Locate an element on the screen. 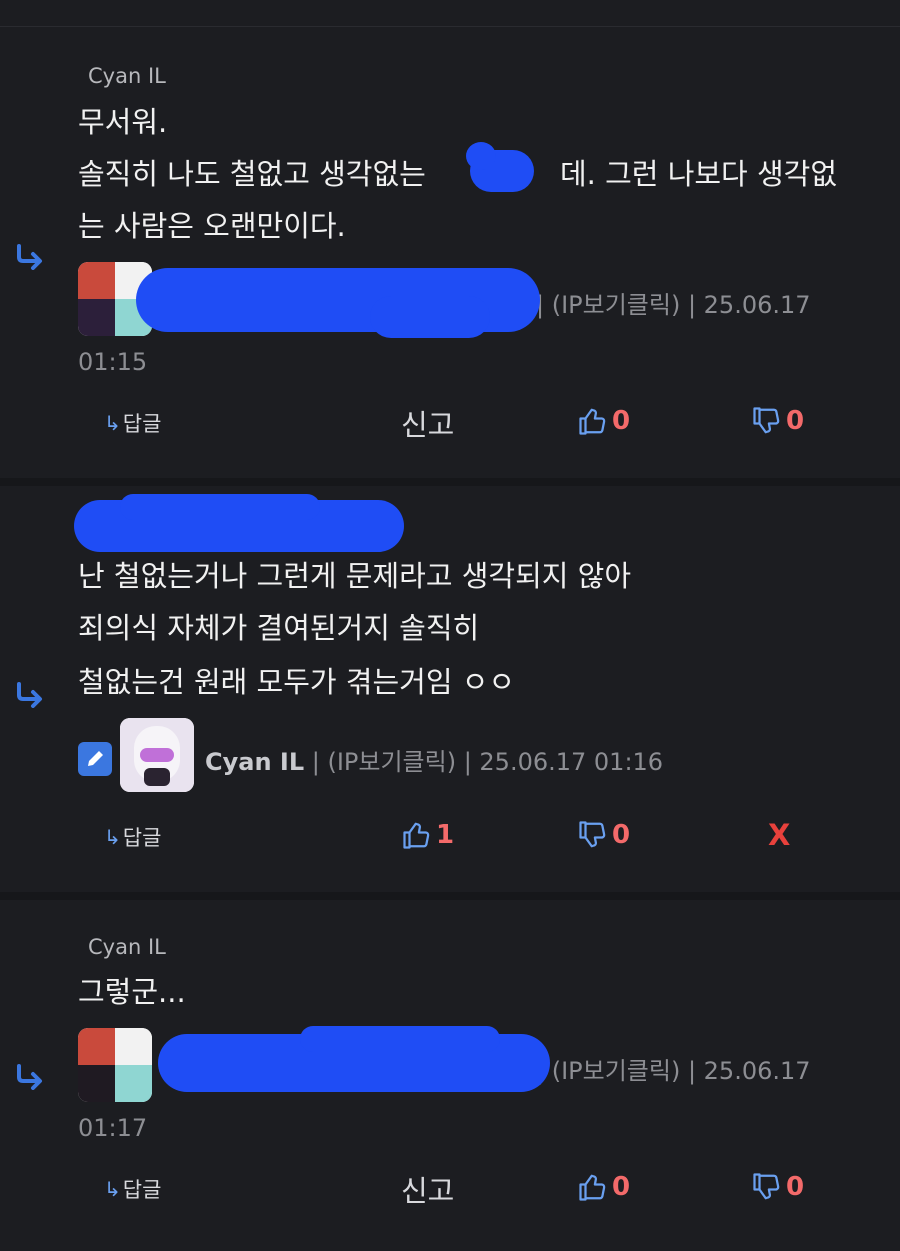 The image size is (900, 1251). comment-line-suffix: 데. 그런 나보다 생각없 is located at coordinates (698, 174).